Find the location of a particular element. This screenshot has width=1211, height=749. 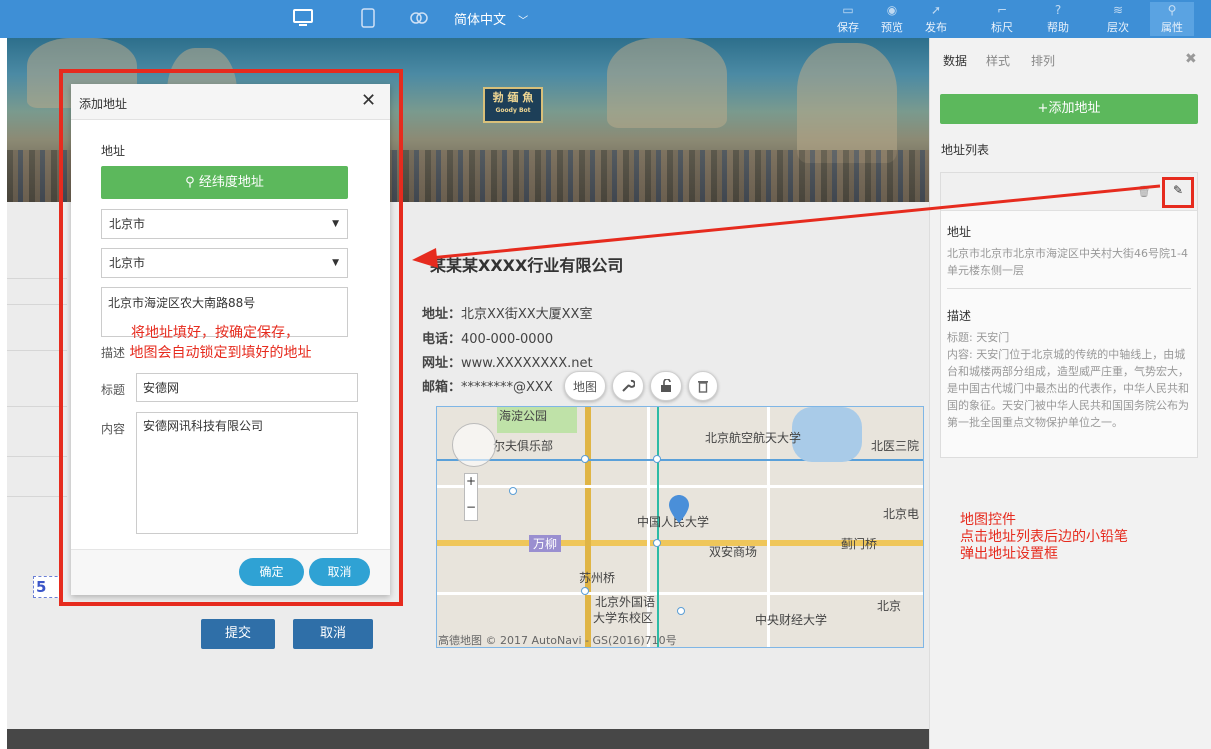

map-label: 北医三院 is located at coordinates (895, 446).